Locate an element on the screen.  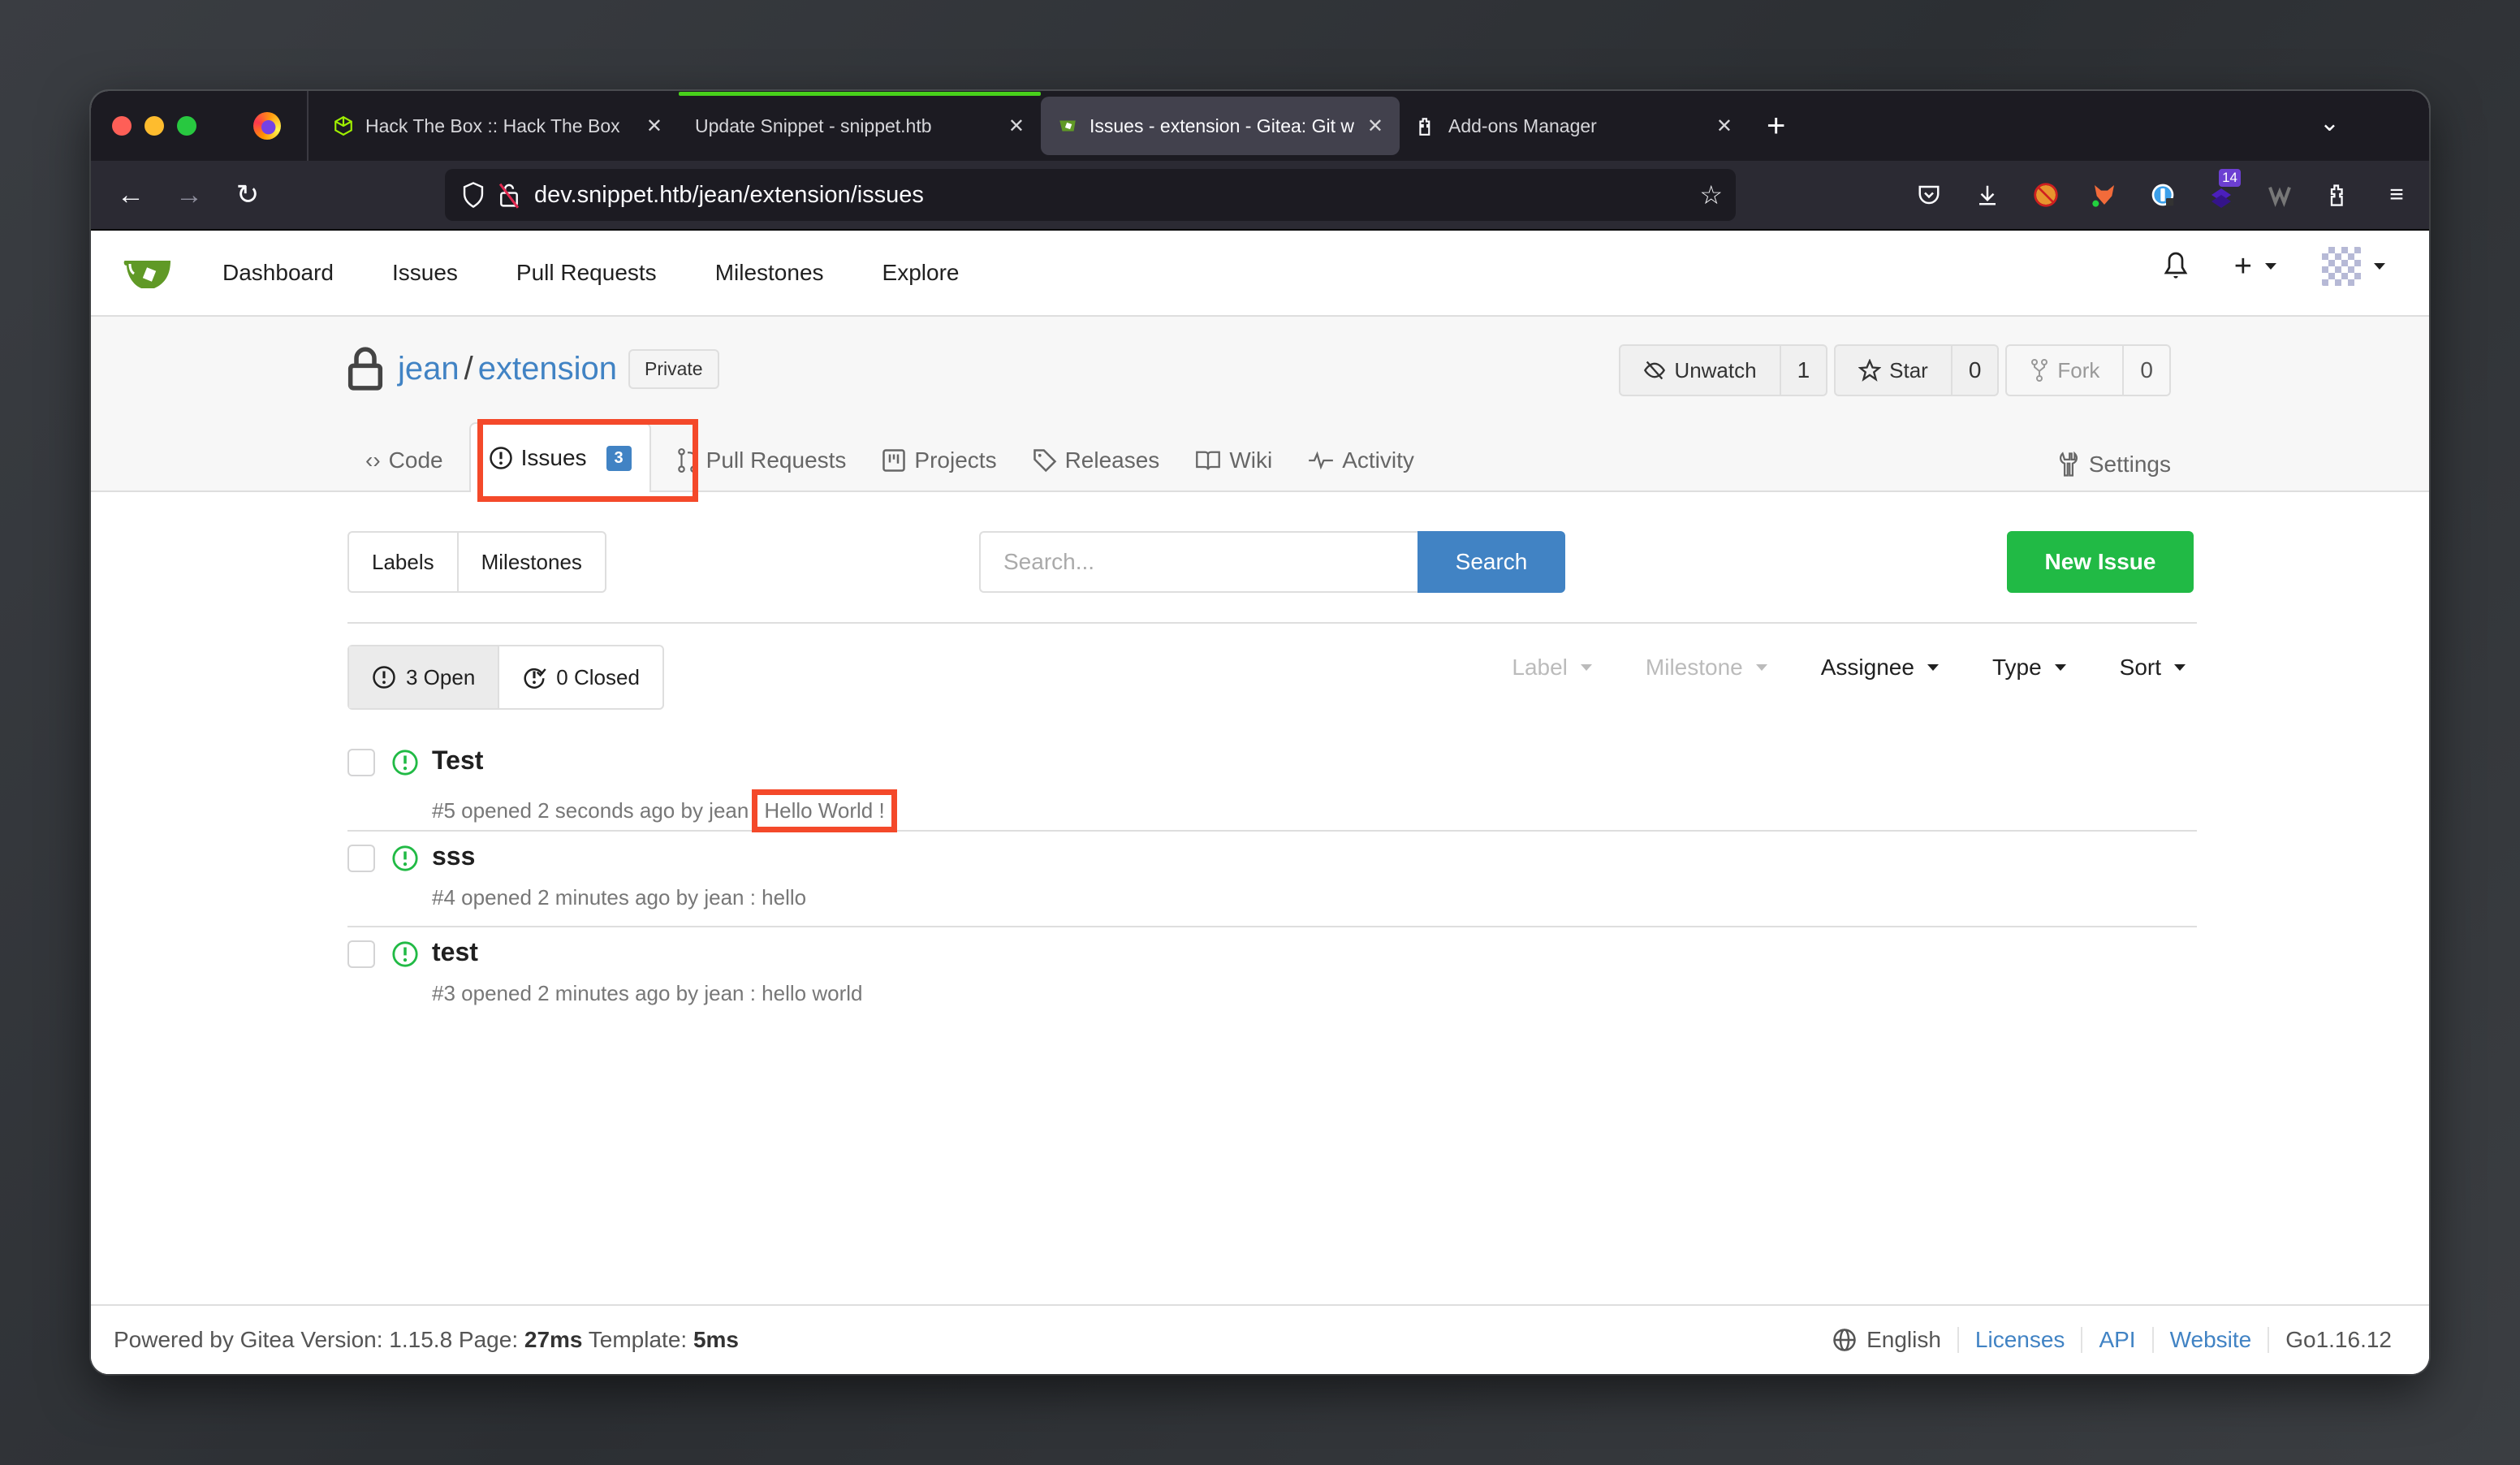
create-new-dropdown: + is located at coordinates (2255, 266).